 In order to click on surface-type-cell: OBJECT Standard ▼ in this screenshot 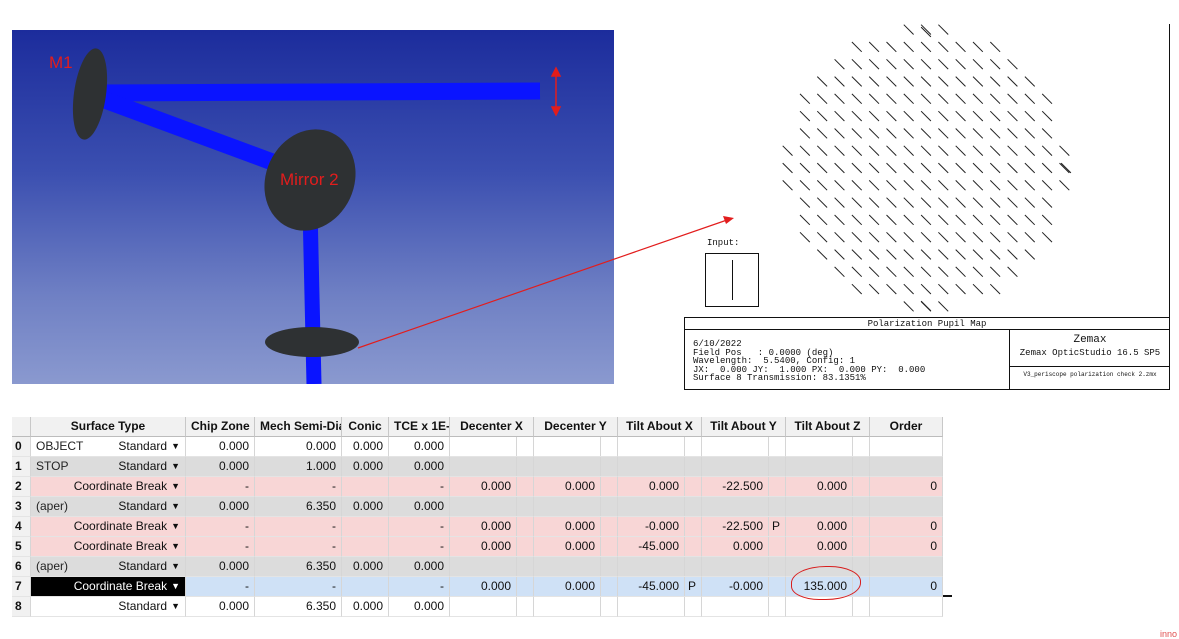, I will do `click(108, 447)`.